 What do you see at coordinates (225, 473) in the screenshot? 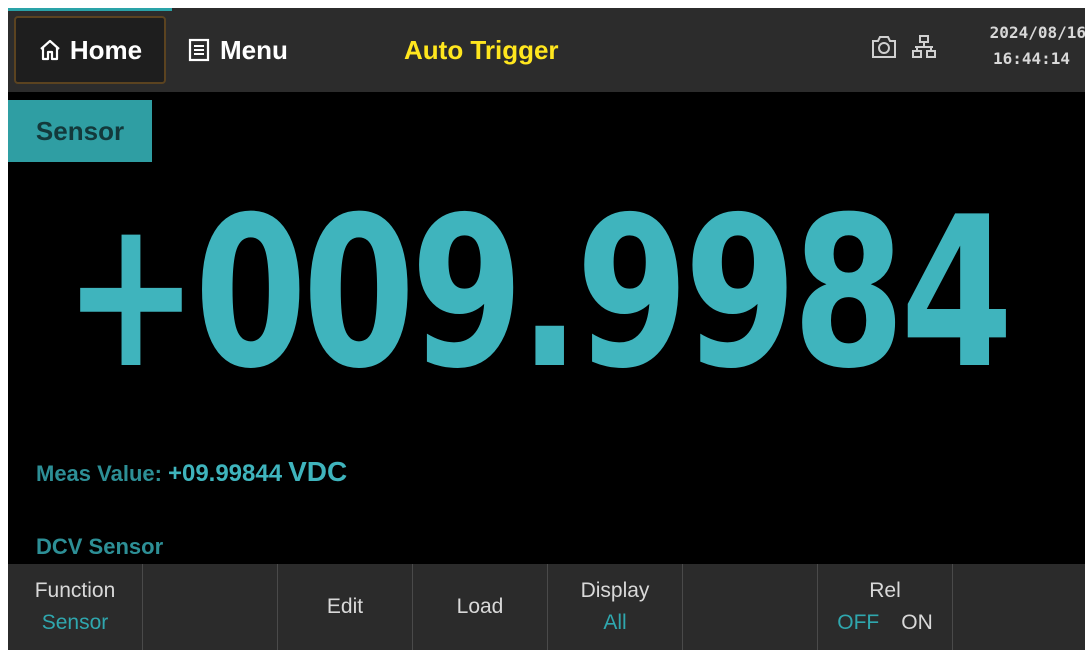
I see `meas-value: +09.99844` at bounding box center [225, 473].